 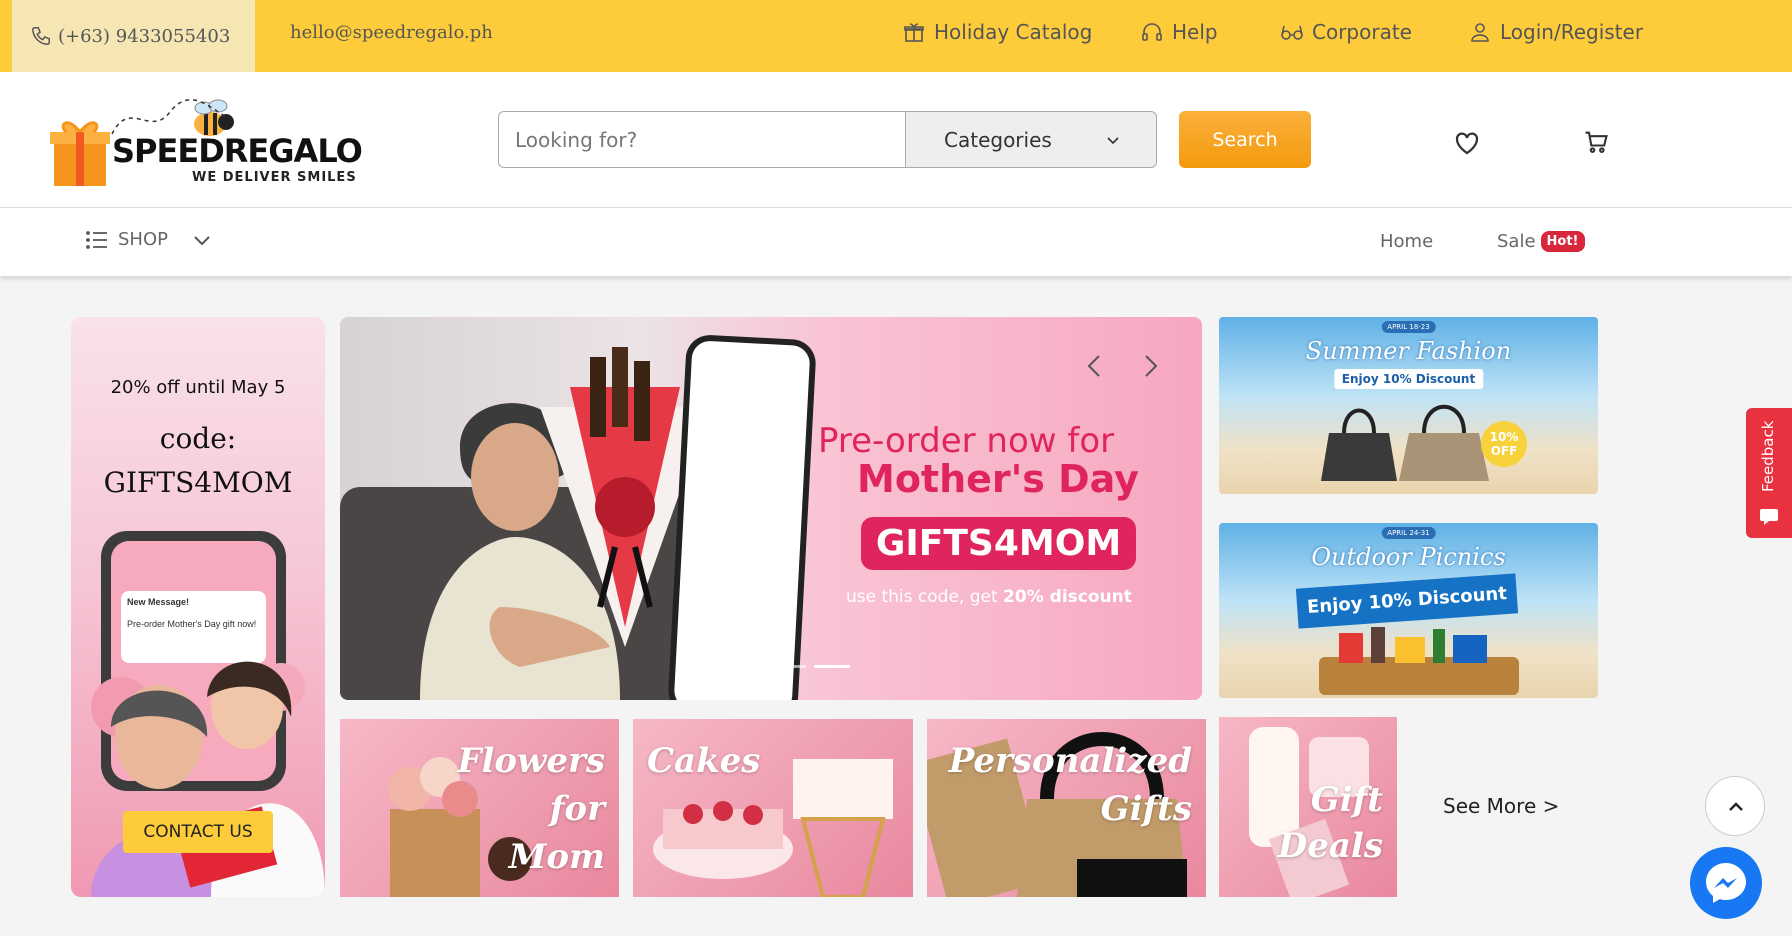 What do you see at coordinates (237, 151) in the screenshot?
I see `logo-brand-text: SPEEDREGALO` at bounding box center [237, 151].